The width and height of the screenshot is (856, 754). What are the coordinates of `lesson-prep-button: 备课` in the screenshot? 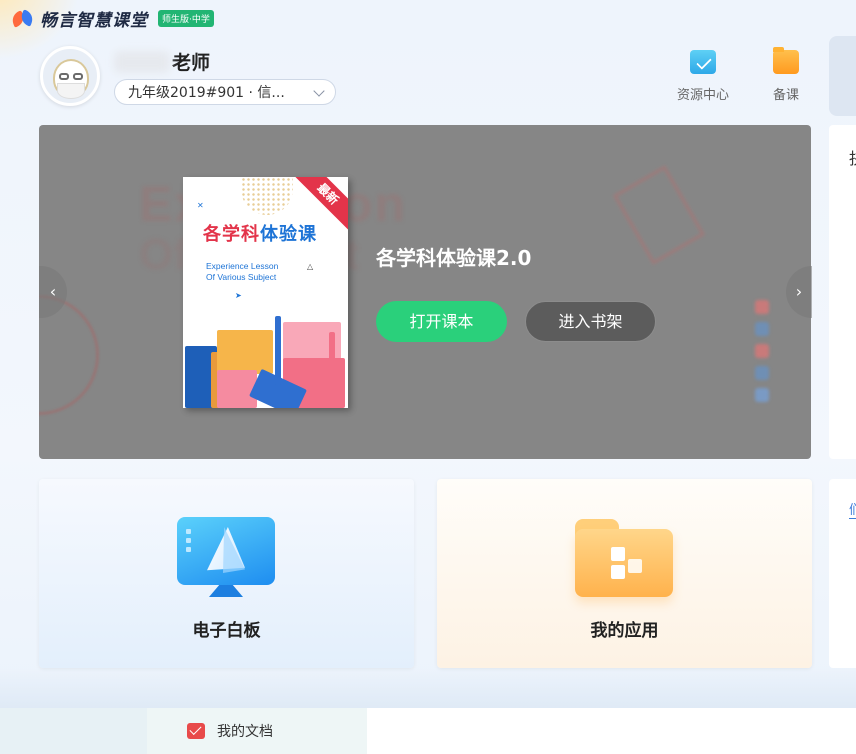 It's located at (786, 75).